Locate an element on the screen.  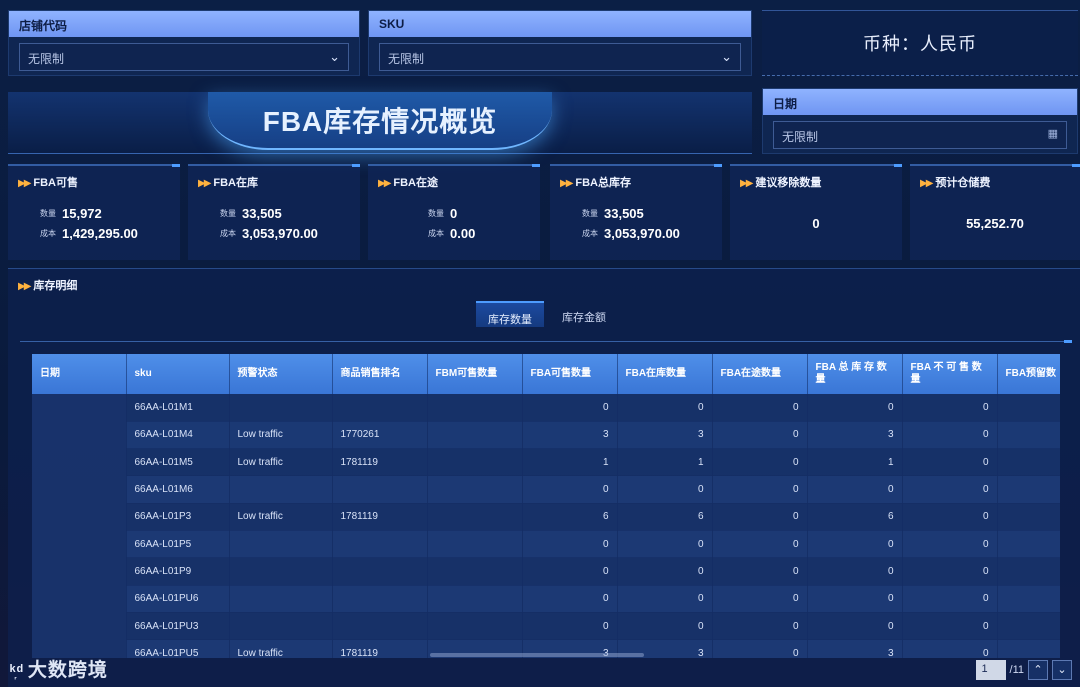
column-header: FBA 总 库 存 数 量 is located at coordinates (855, 374).